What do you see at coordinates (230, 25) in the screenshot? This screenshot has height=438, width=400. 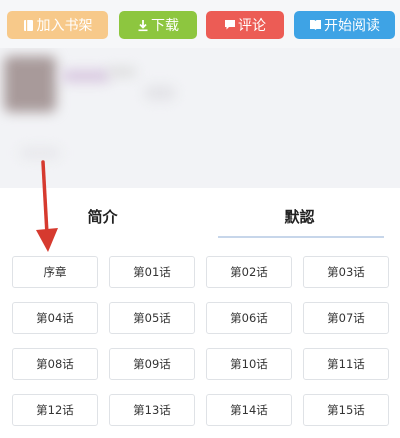 I see `comment-icon` at bounding box center [230, 25].